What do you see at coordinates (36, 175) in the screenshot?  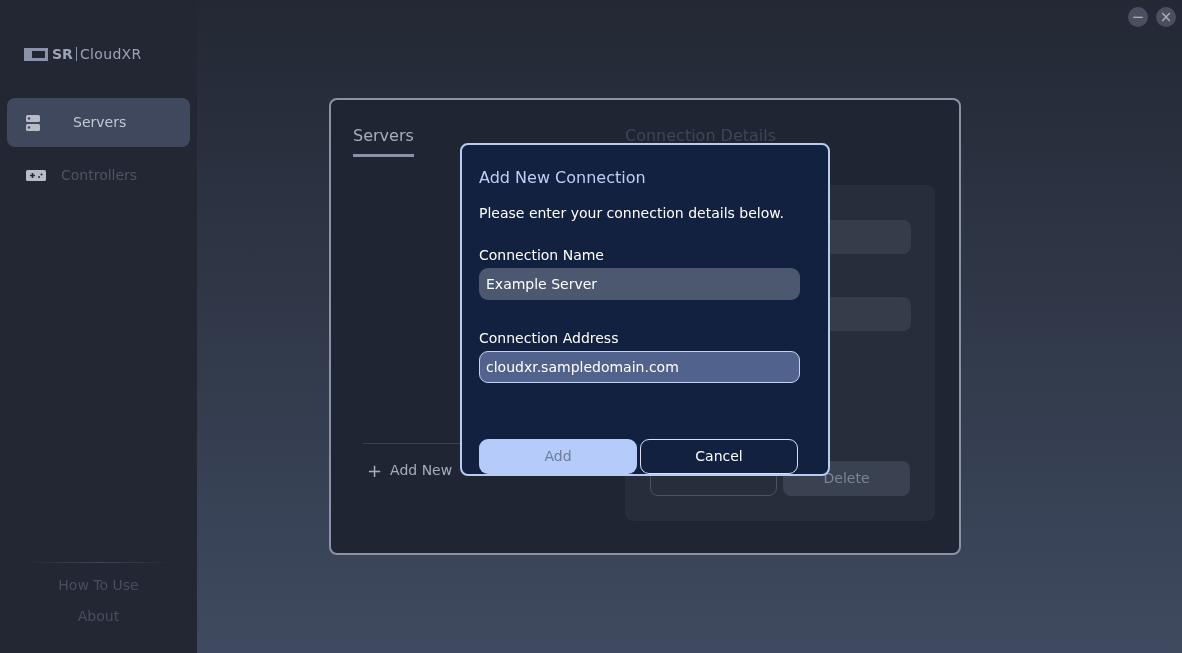 I see `gamepad-icon` at bounding box center [36, 175].